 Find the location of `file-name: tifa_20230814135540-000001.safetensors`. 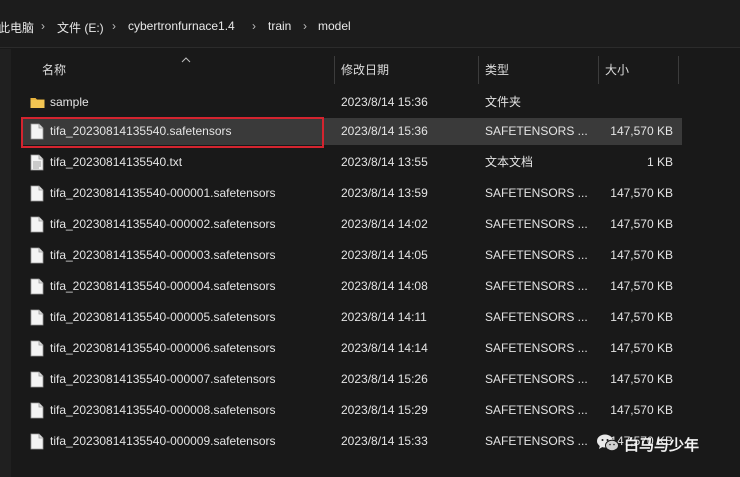

file-name: tifa_20230814135540-000001.safetensors is located at coordinates (163, 193).